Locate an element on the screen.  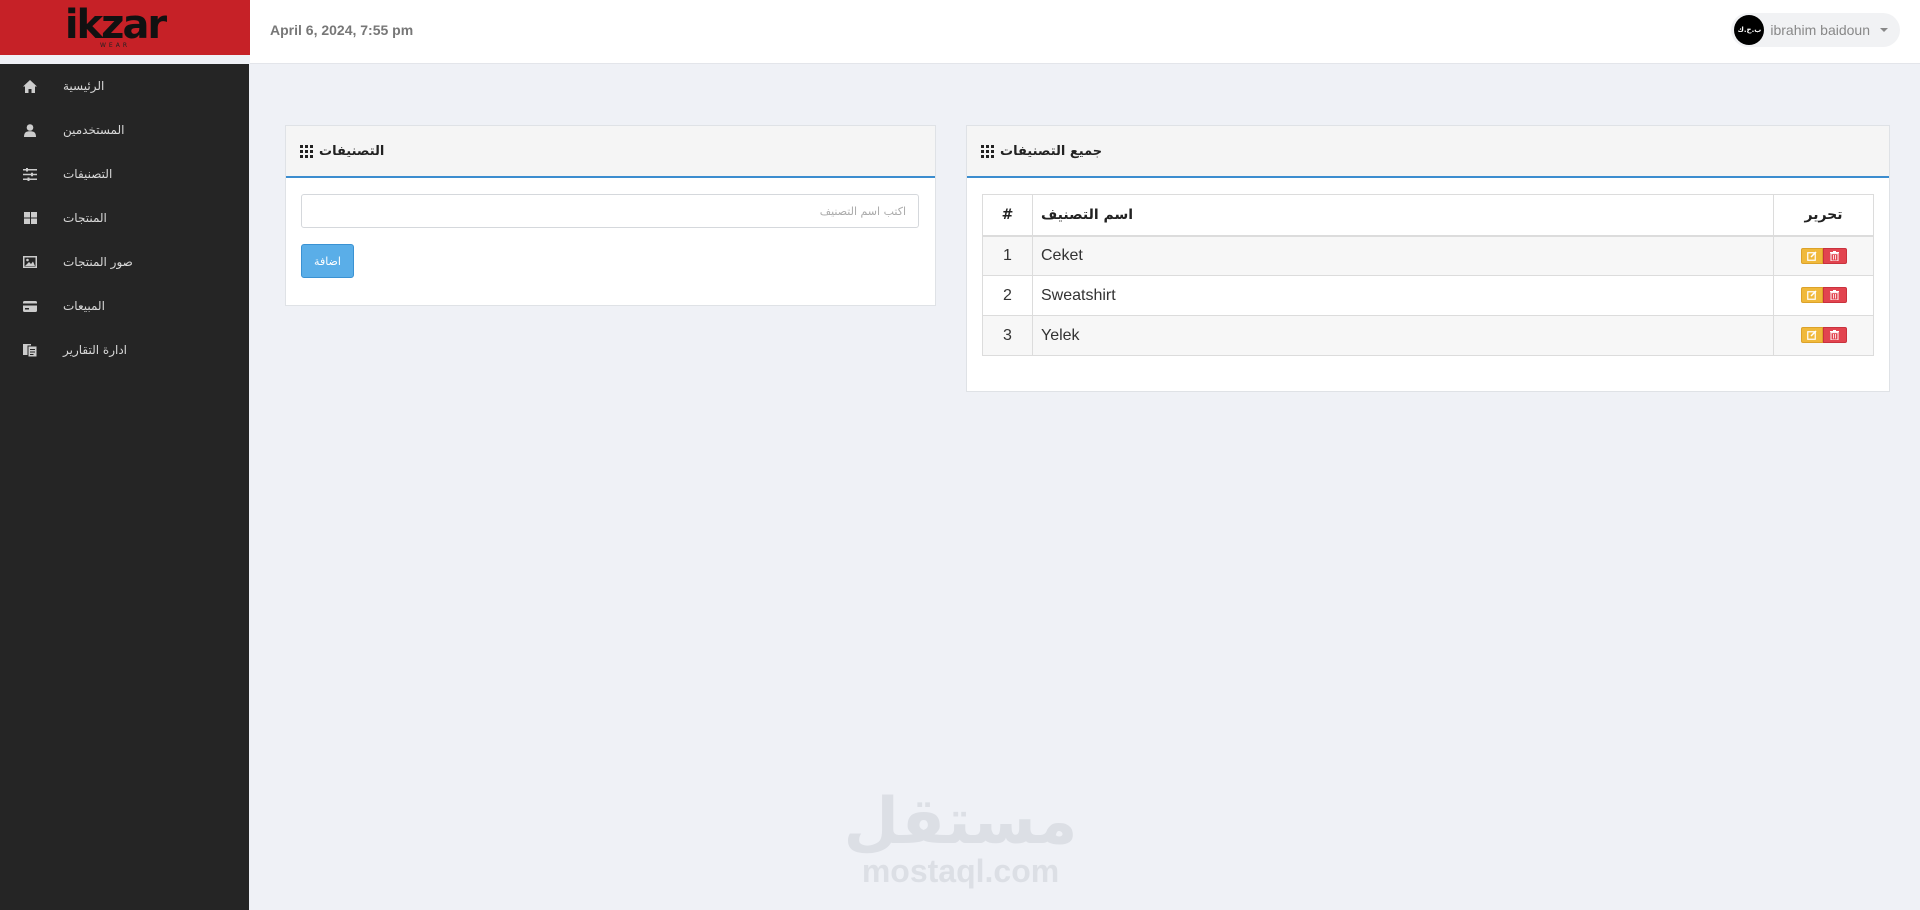
watermark-latin: mostaql.com is located at coordinates (960, 871).